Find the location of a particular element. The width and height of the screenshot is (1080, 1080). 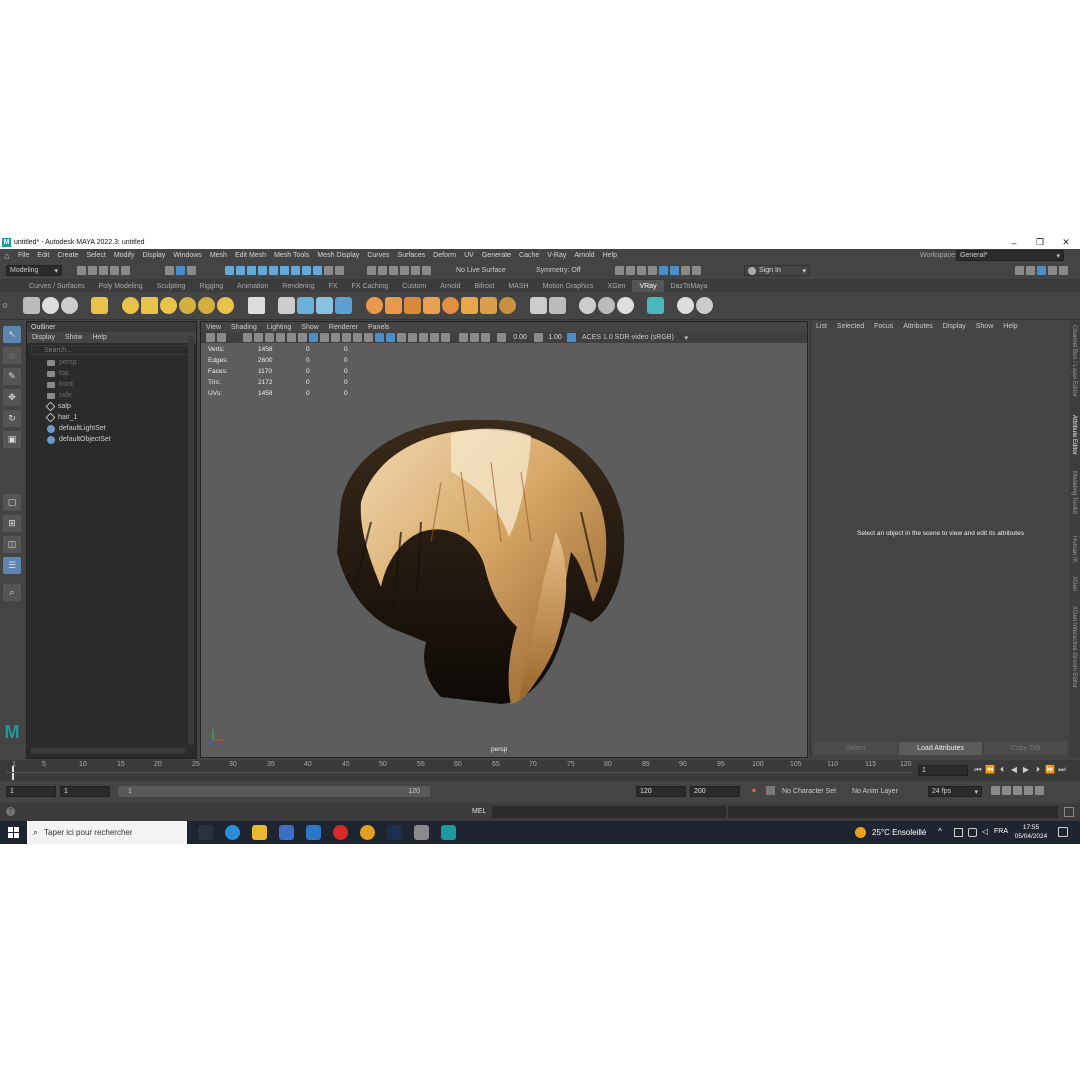

two-d-pan-icon is located at coordinates (269, 337).